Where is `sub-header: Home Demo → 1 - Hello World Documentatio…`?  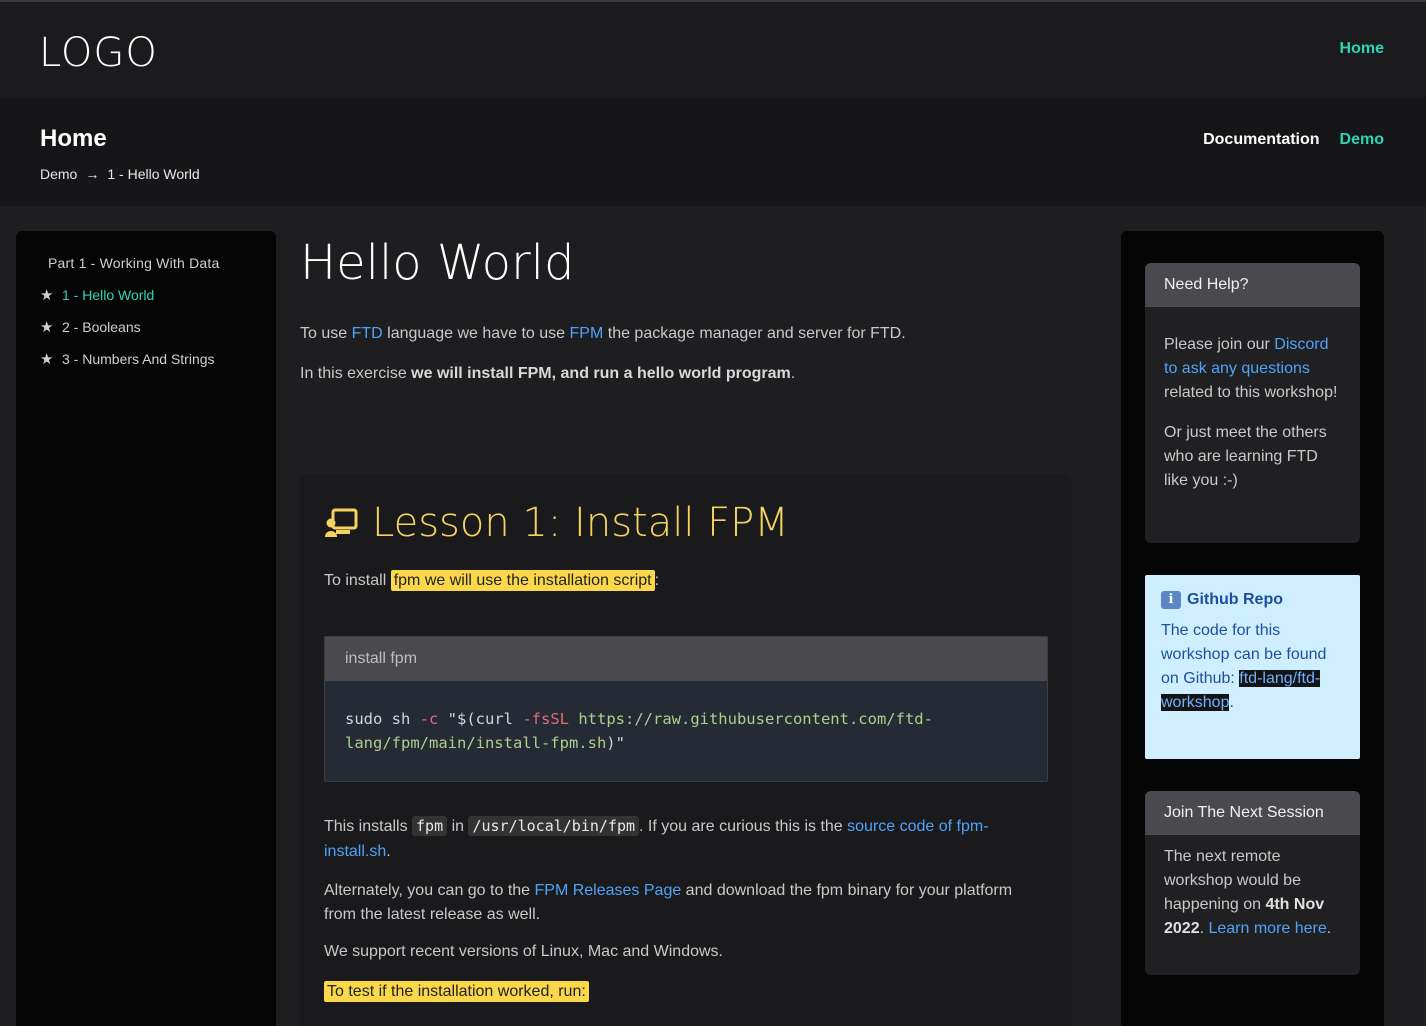 sub-header: Home Demo → 1 - Hello World Documentatio… is located at coordinates (713, 152).